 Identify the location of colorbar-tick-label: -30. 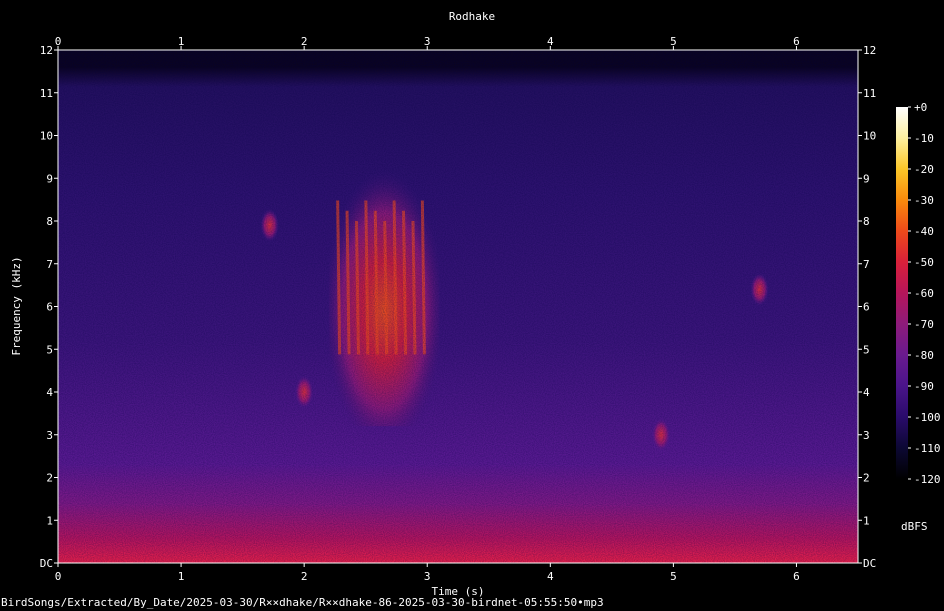
(924, 200).